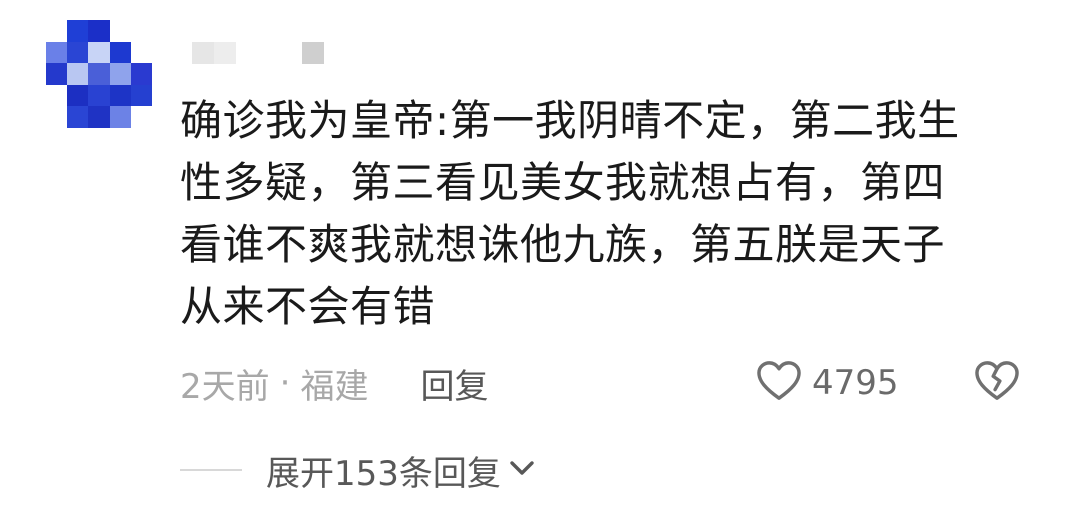  What do you see at coordinates (383, 473) in the screenshot?
I see `expand-replies-label: 展开153条回复` at bounding box center [383, 473].